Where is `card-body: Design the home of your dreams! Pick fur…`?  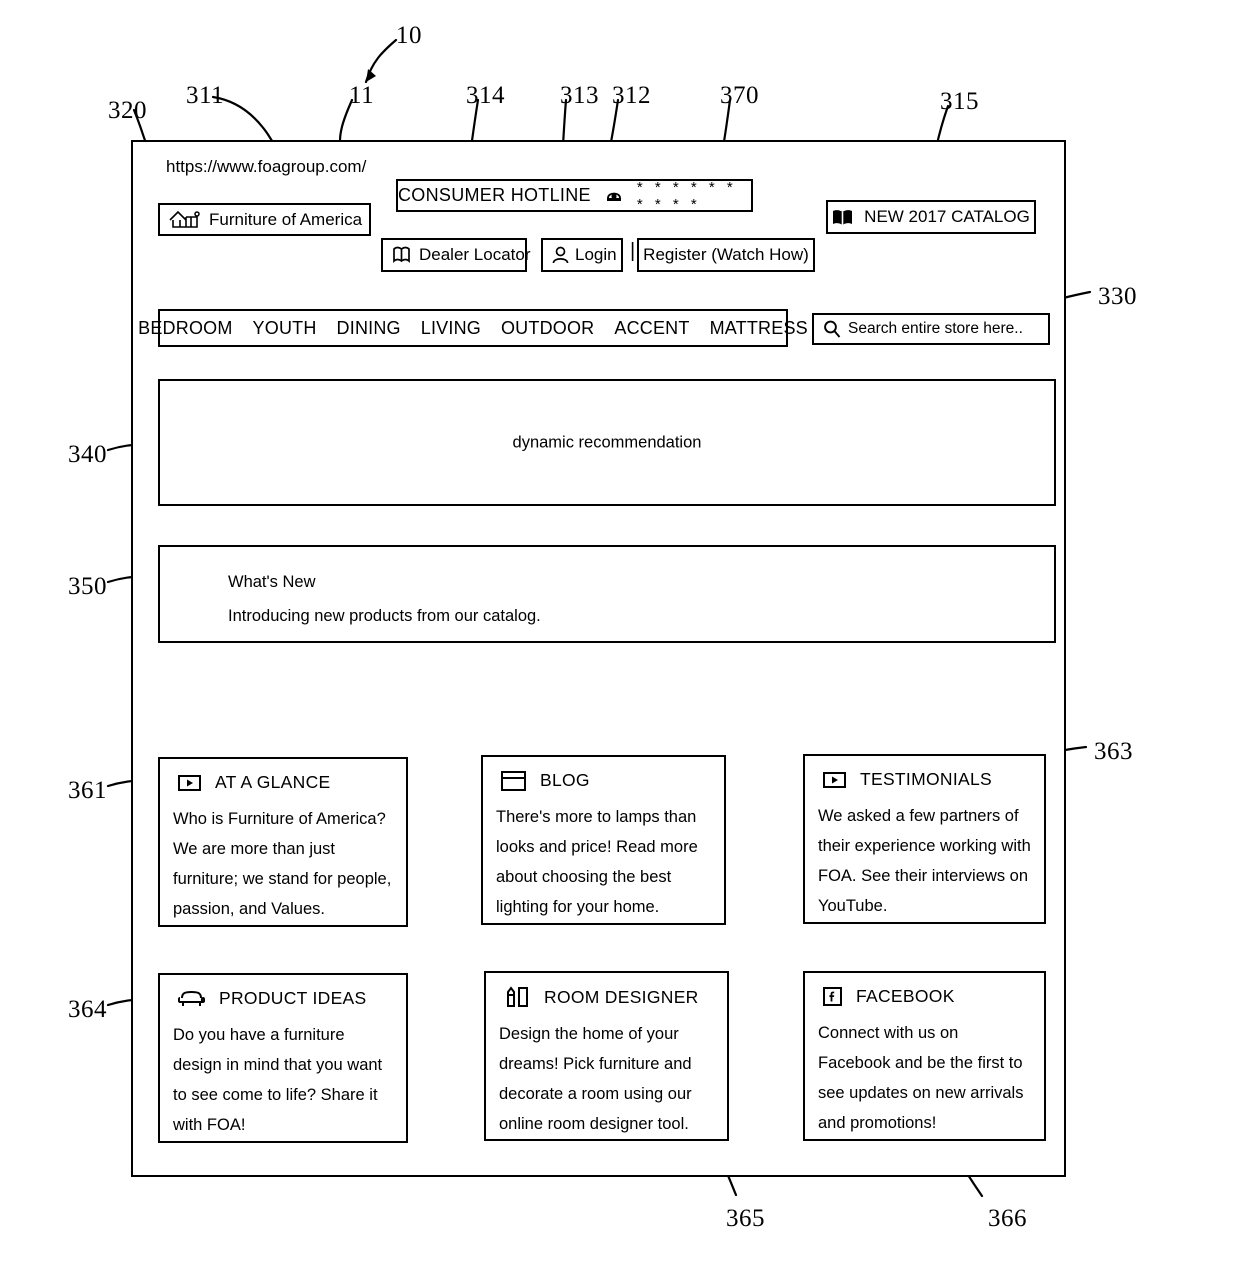 card-body: Design the home of your dreams! Pick fur… is located at coordinates (595, 1079).